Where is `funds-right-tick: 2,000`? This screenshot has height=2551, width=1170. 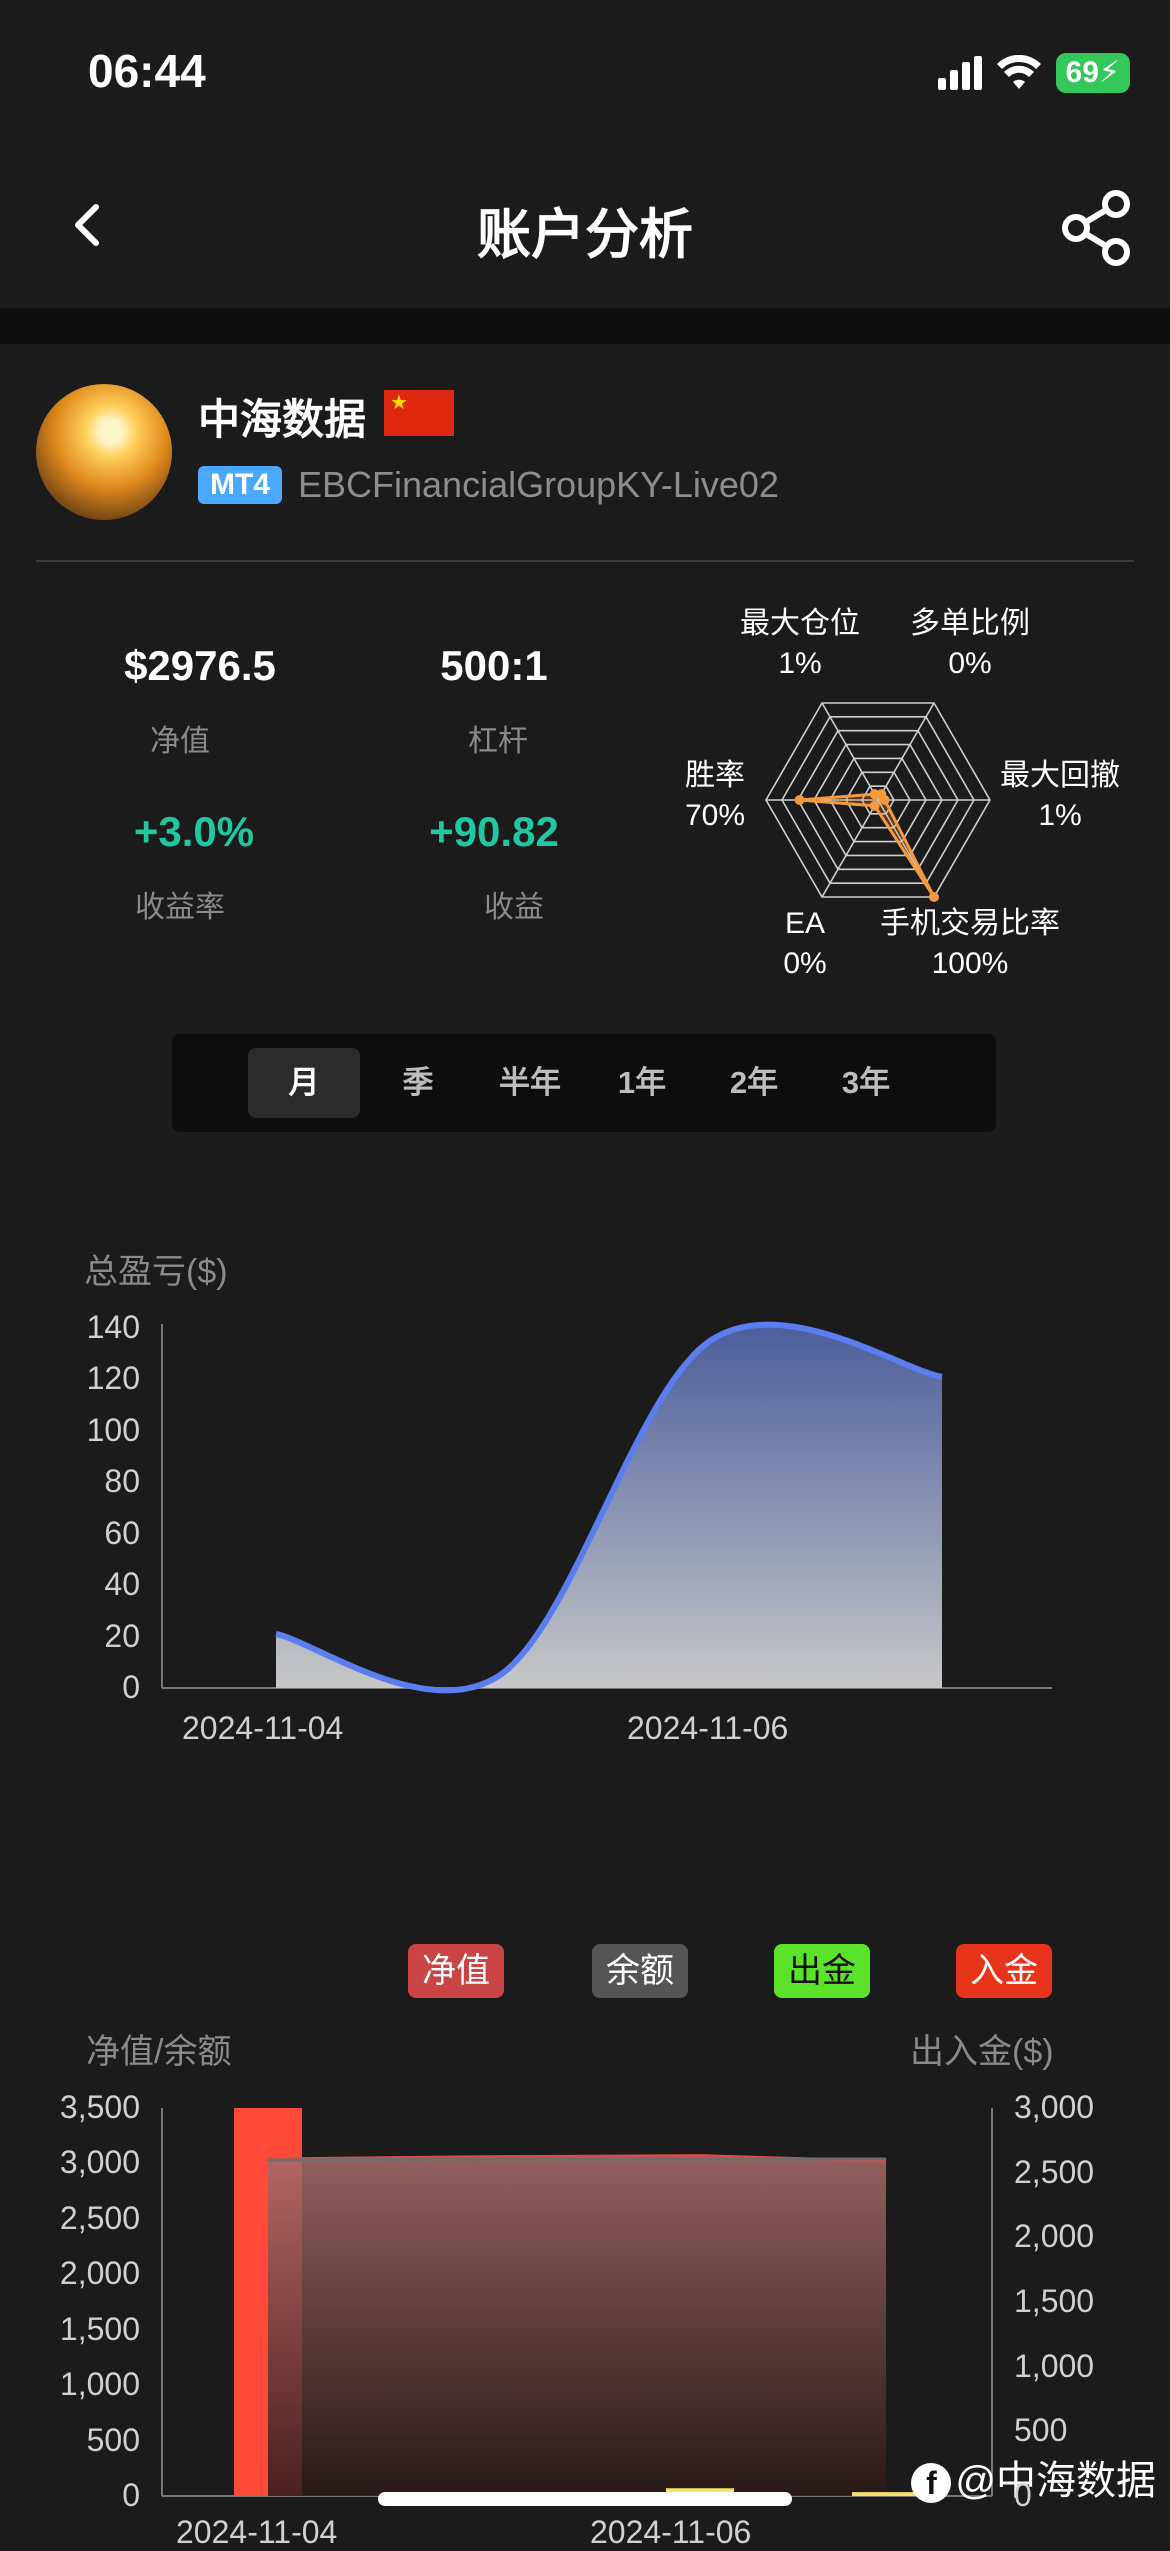
funds-right-tick: 2,000 is located at coordinates (1054, 2236).